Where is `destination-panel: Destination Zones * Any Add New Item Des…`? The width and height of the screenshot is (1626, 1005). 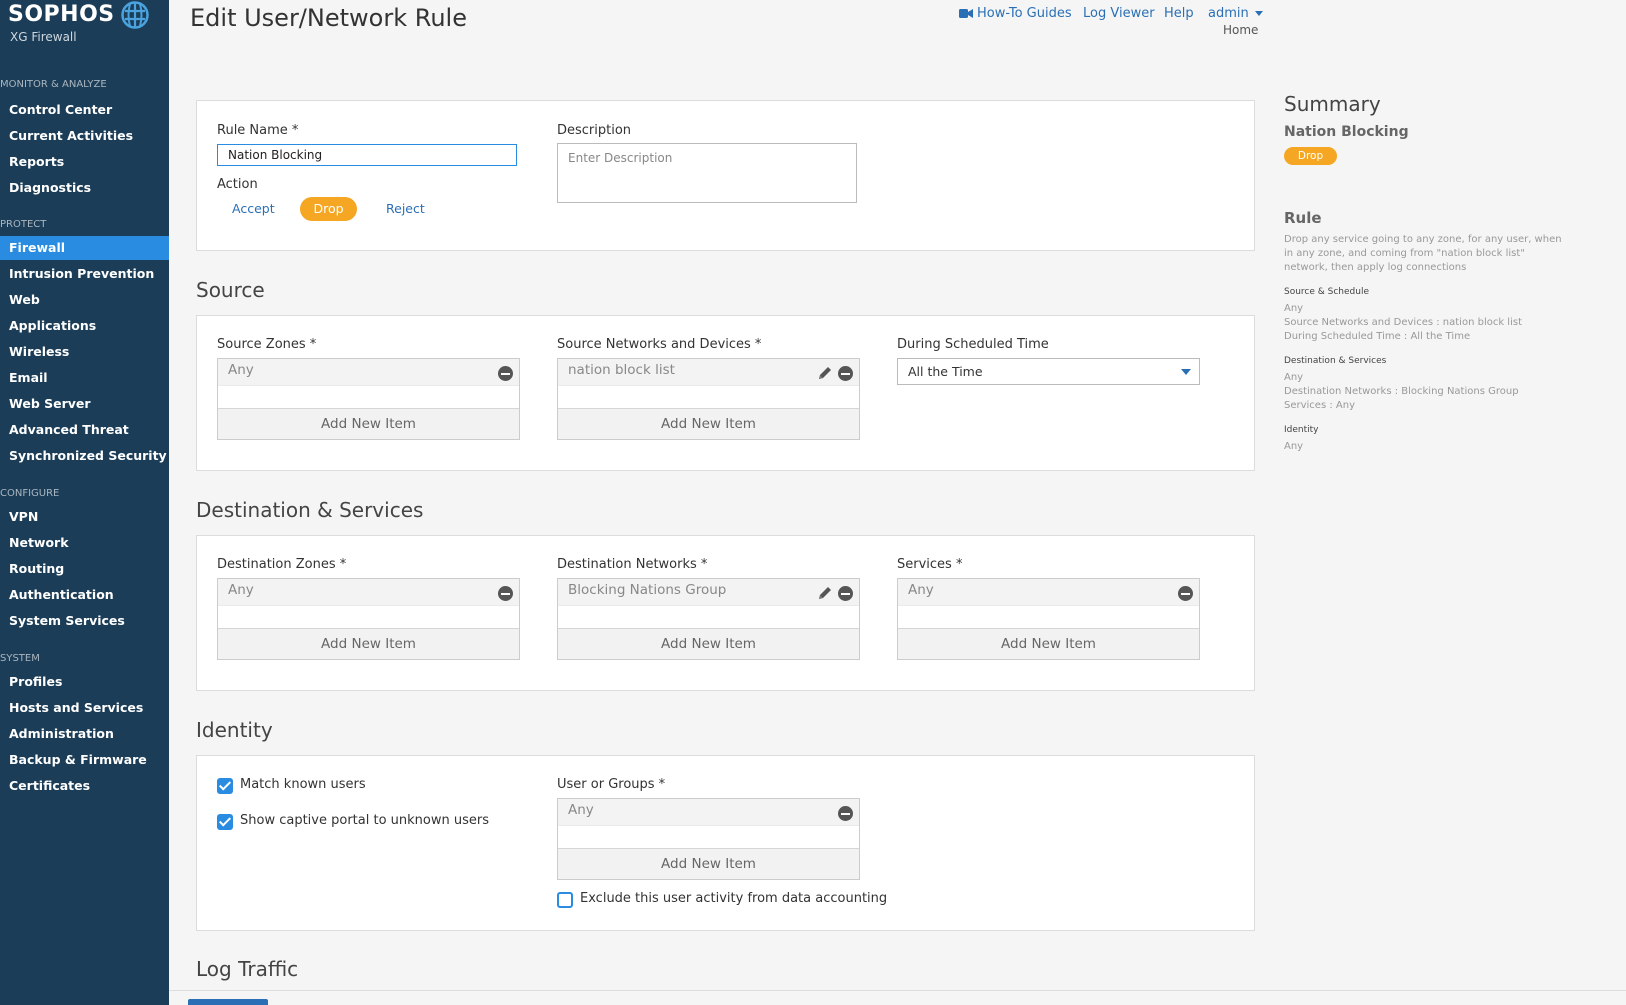 destination-panel: Destination Zones * Any Add New Item Des… is located at coordinates (725, 613).